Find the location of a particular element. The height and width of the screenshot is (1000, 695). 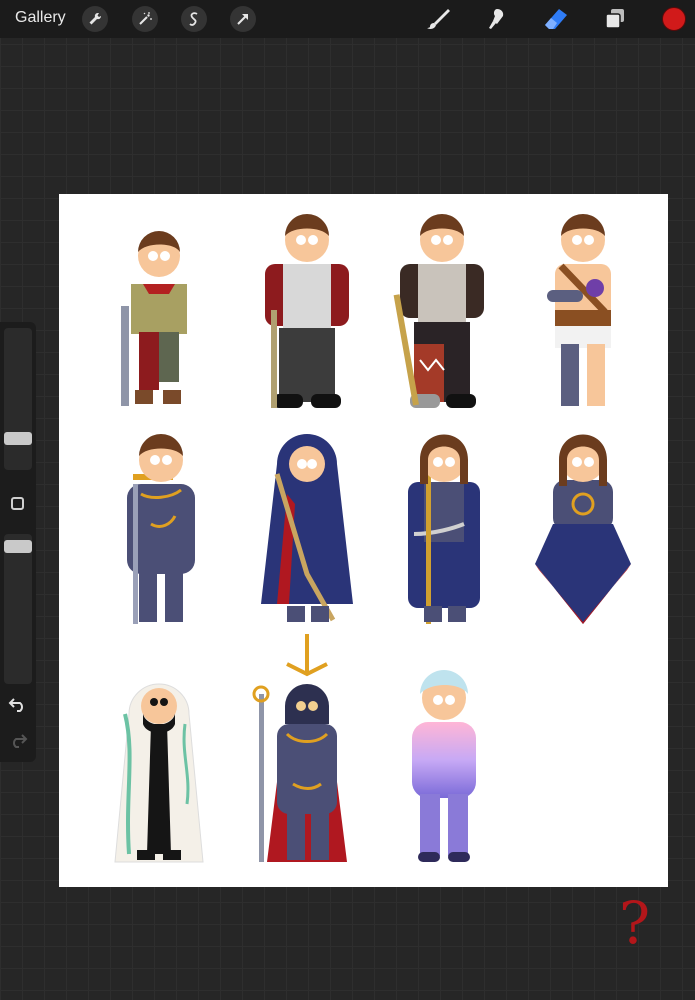

transform-arrow-icon is located at coordinates (243, 19).